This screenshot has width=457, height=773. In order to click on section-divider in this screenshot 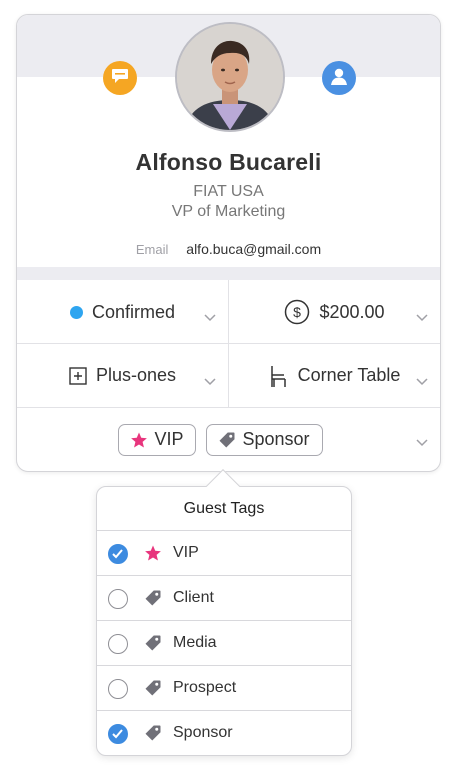, I will do `click(228, 273)`.